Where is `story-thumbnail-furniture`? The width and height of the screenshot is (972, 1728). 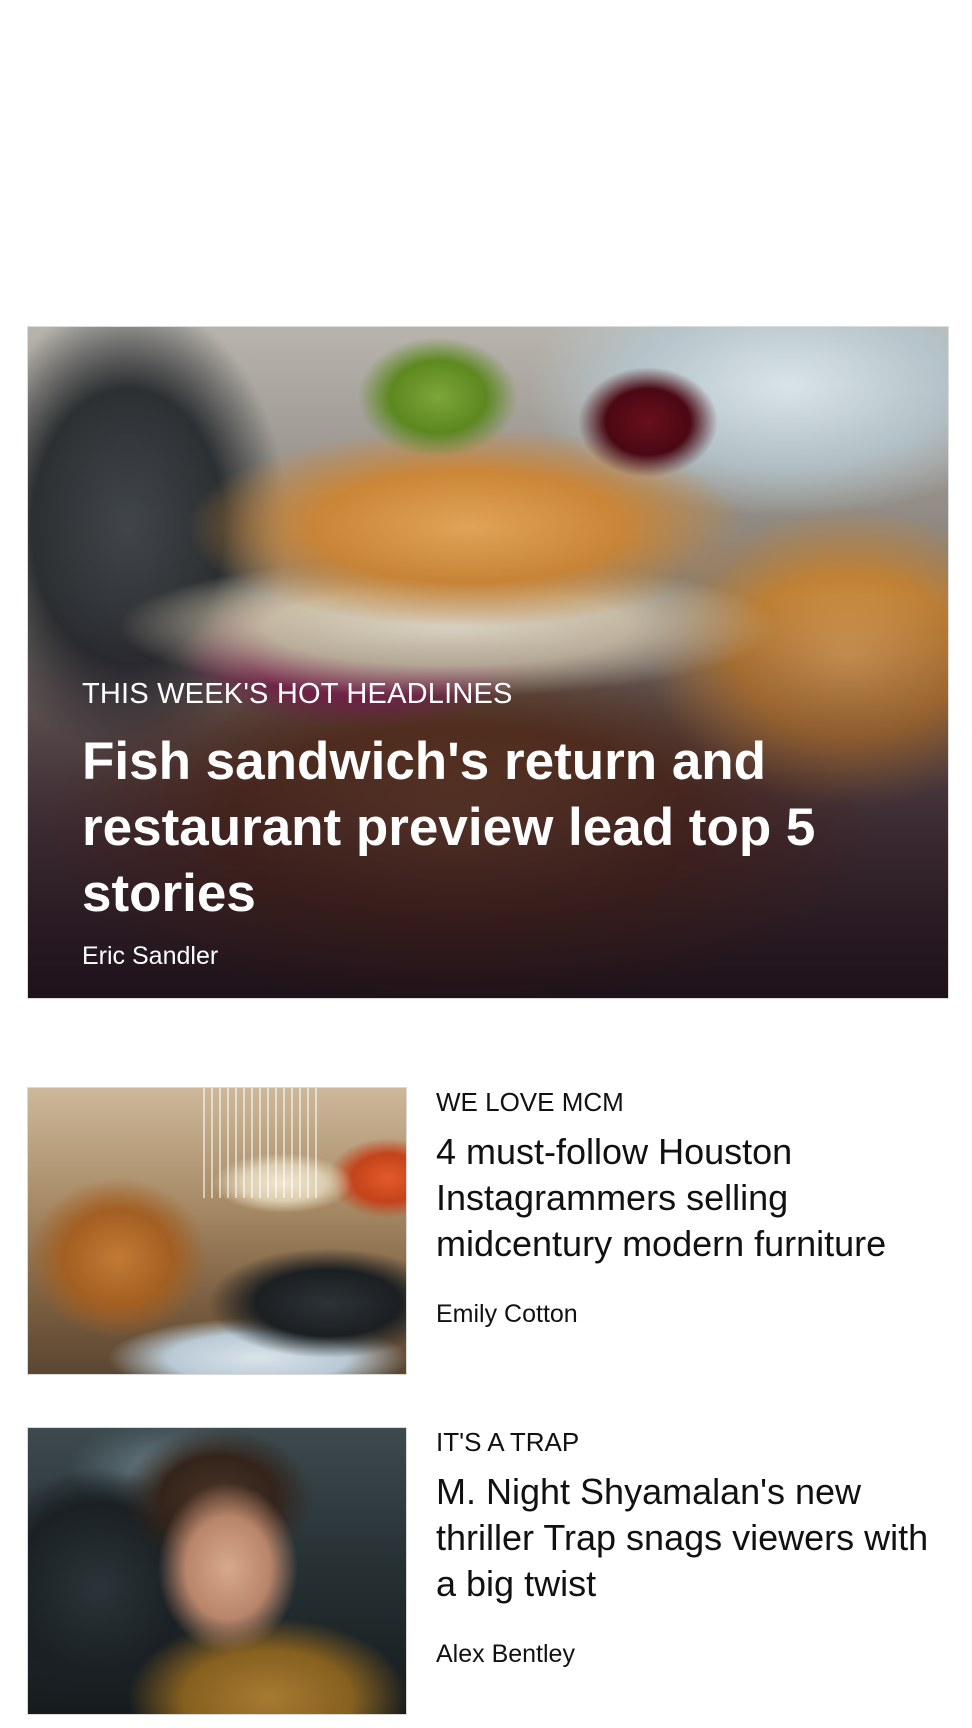
story-thumbnail-furniture is located at coordinates (217, 1231).